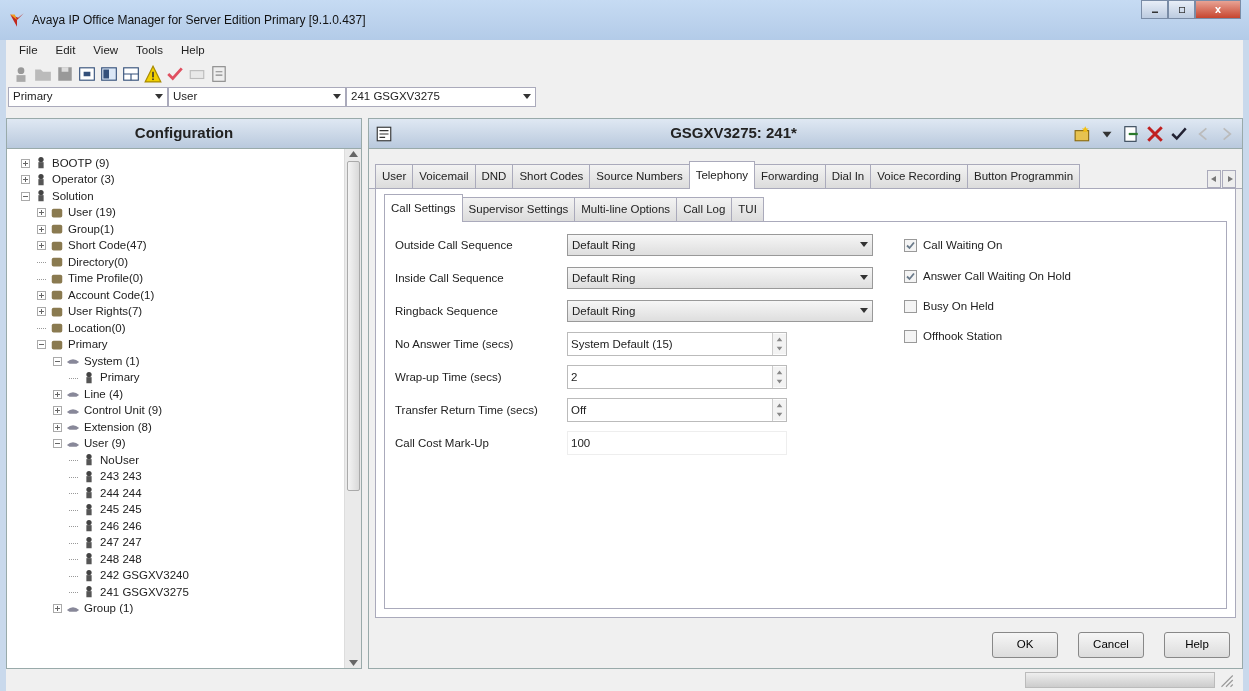  Describe the element at coordinates (423, 208) in the screenshot. I see `tab: Call Settings` at that location.